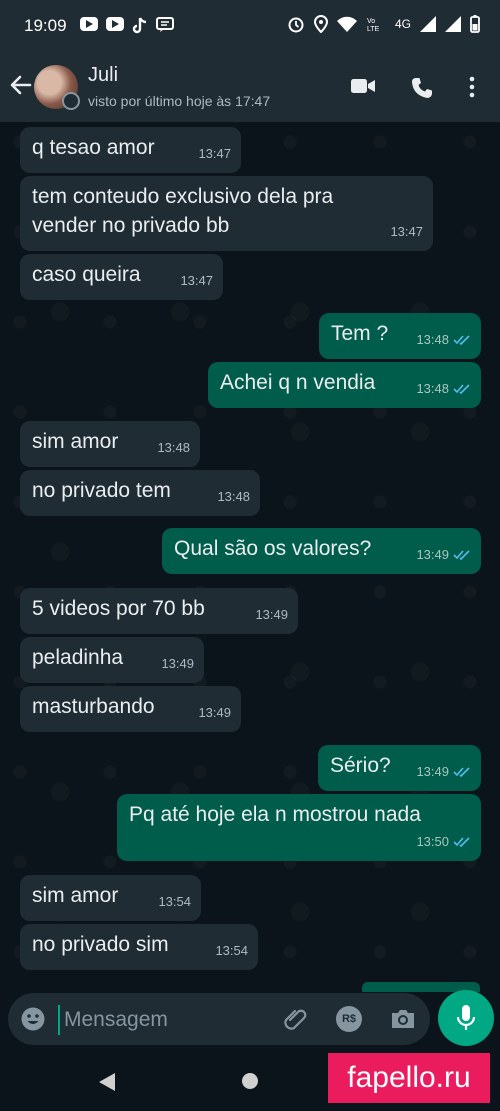 The width and height of the screenshot is (500, 1111). I want to click on svg-text: LTE, so click(373, 29).